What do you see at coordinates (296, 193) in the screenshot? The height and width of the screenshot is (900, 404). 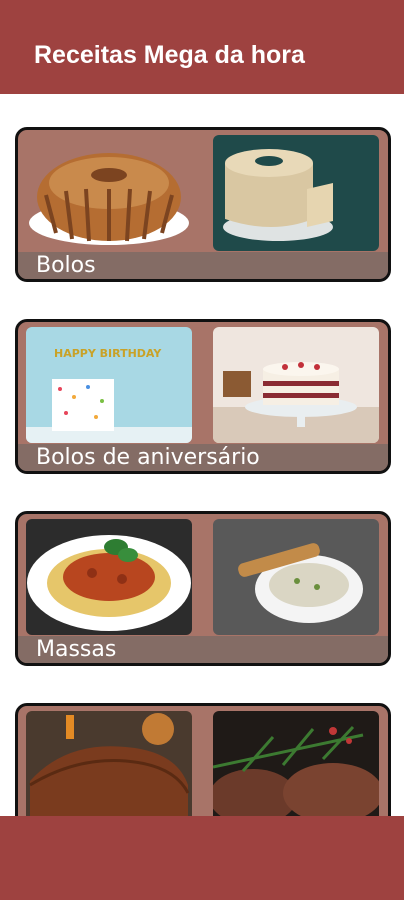 I see `chiffon-cake-photo` at bounding box center [296, 193].